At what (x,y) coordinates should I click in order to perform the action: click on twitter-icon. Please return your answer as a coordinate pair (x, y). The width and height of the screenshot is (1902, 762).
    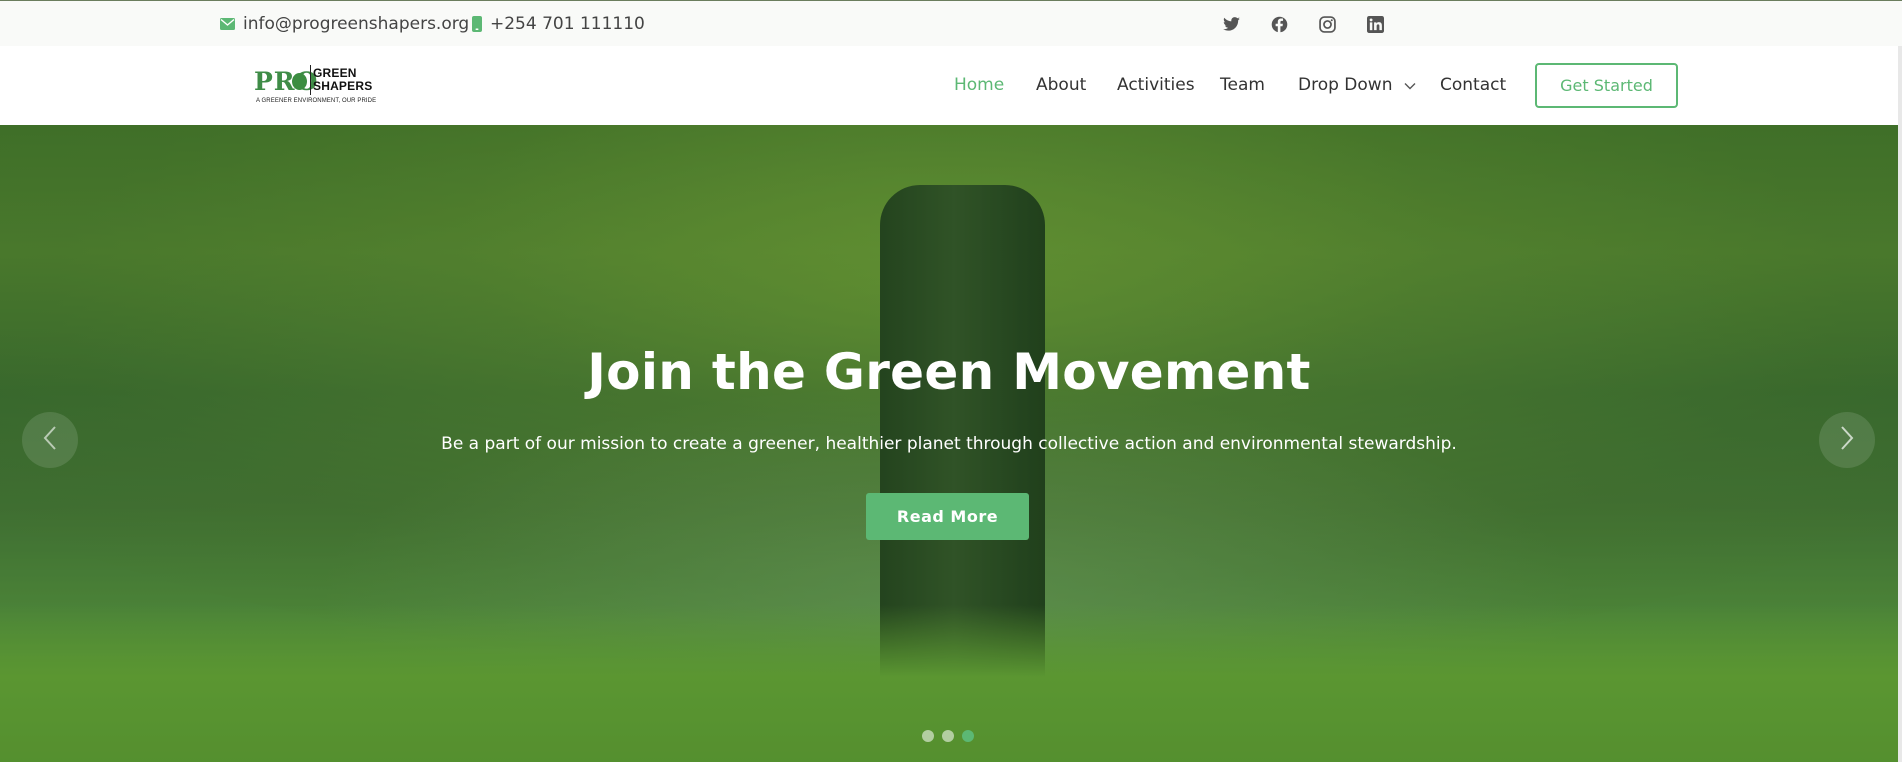
    Looking at the image, I should click on (1231, 24).